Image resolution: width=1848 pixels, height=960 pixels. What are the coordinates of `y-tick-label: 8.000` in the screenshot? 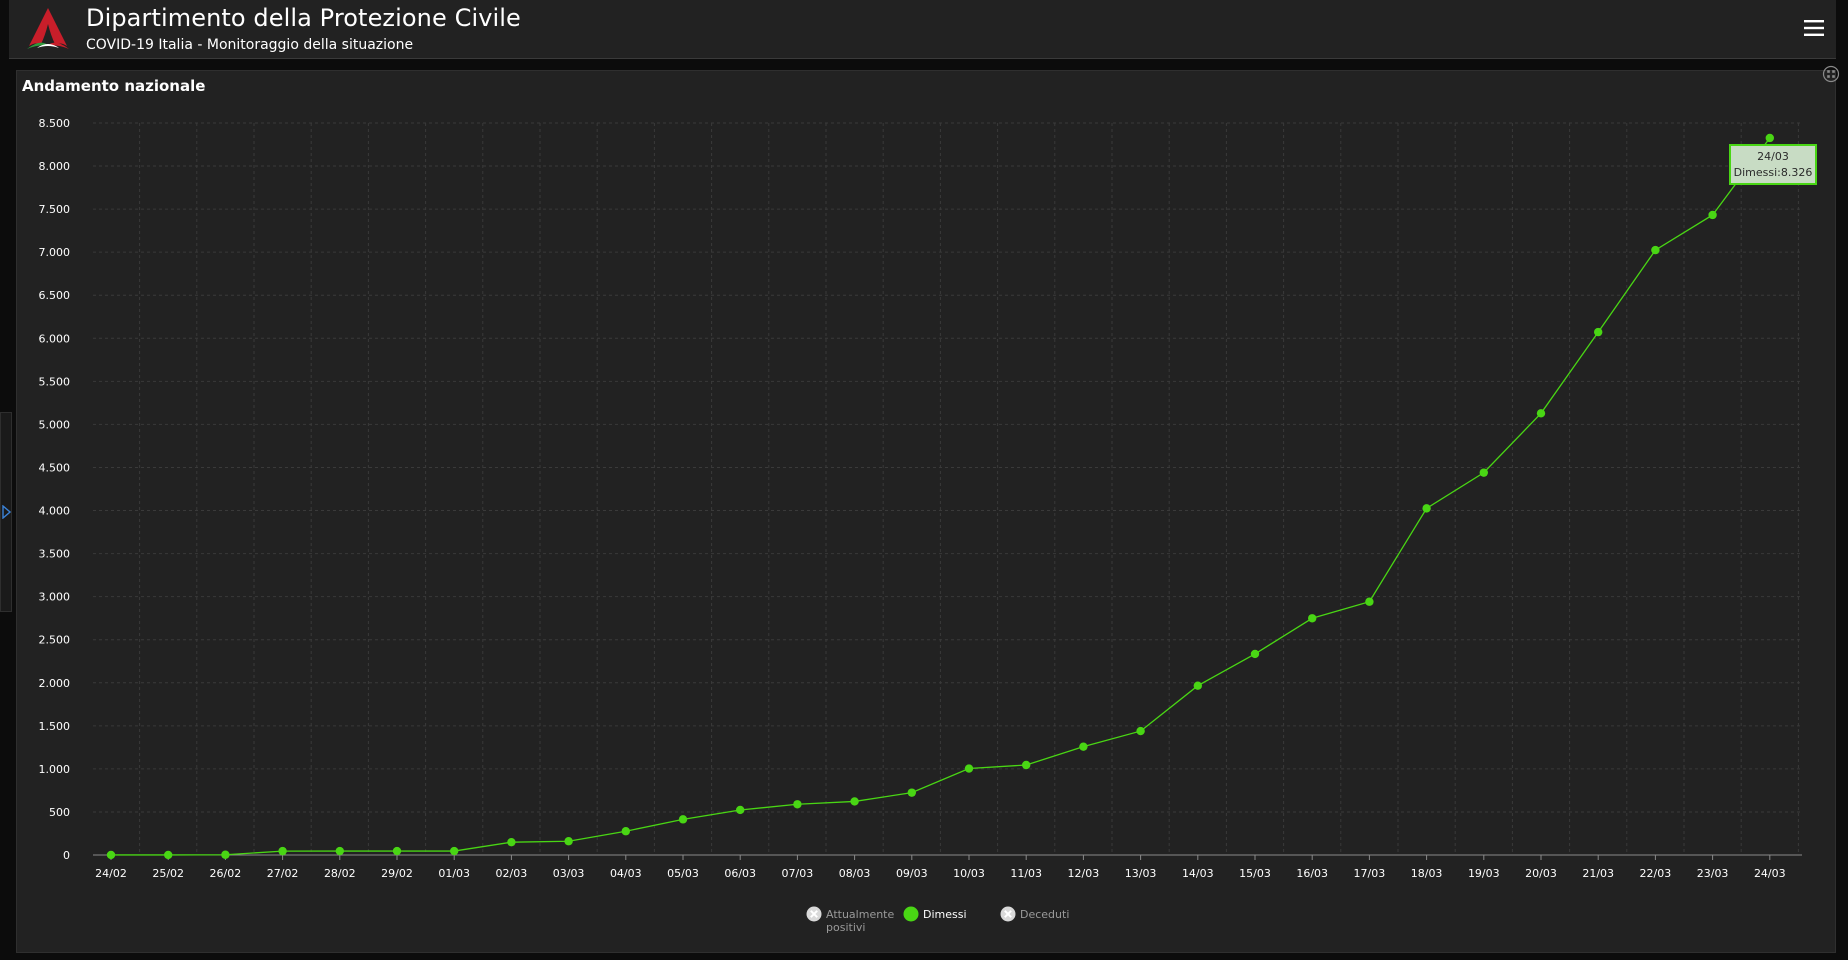 It's located at (55, 166).